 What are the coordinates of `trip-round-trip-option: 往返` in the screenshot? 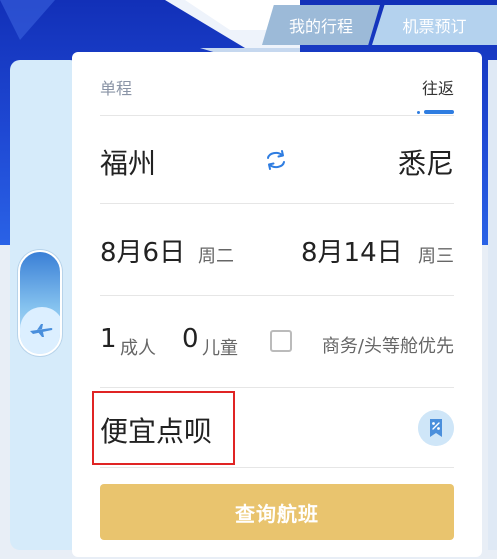 It's located at (438, 87).